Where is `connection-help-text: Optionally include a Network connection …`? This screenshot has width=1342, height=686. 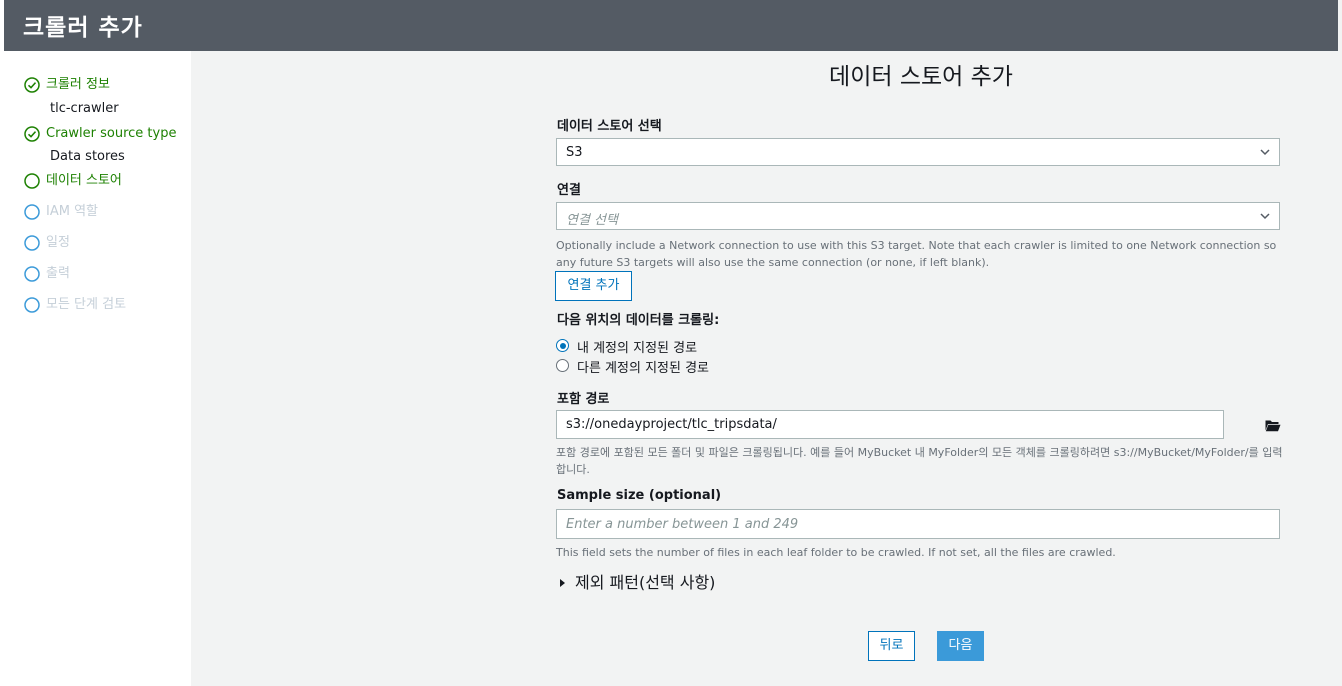
connection-help-text: Optionally include a Network connection … is located at coordinates (916, 254).